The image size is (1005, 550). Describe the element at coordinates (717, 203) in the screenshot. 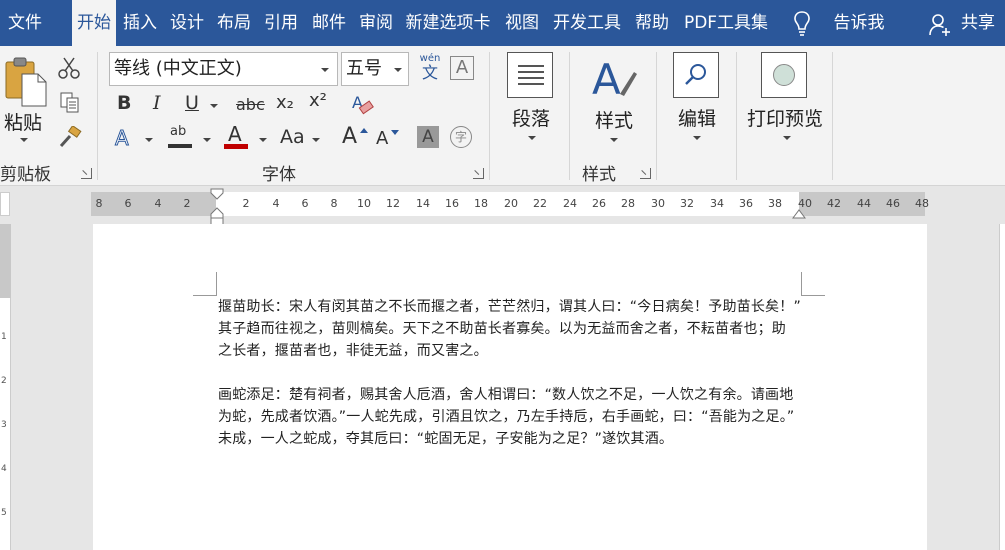

I see `ruler-number: 34` at that location.